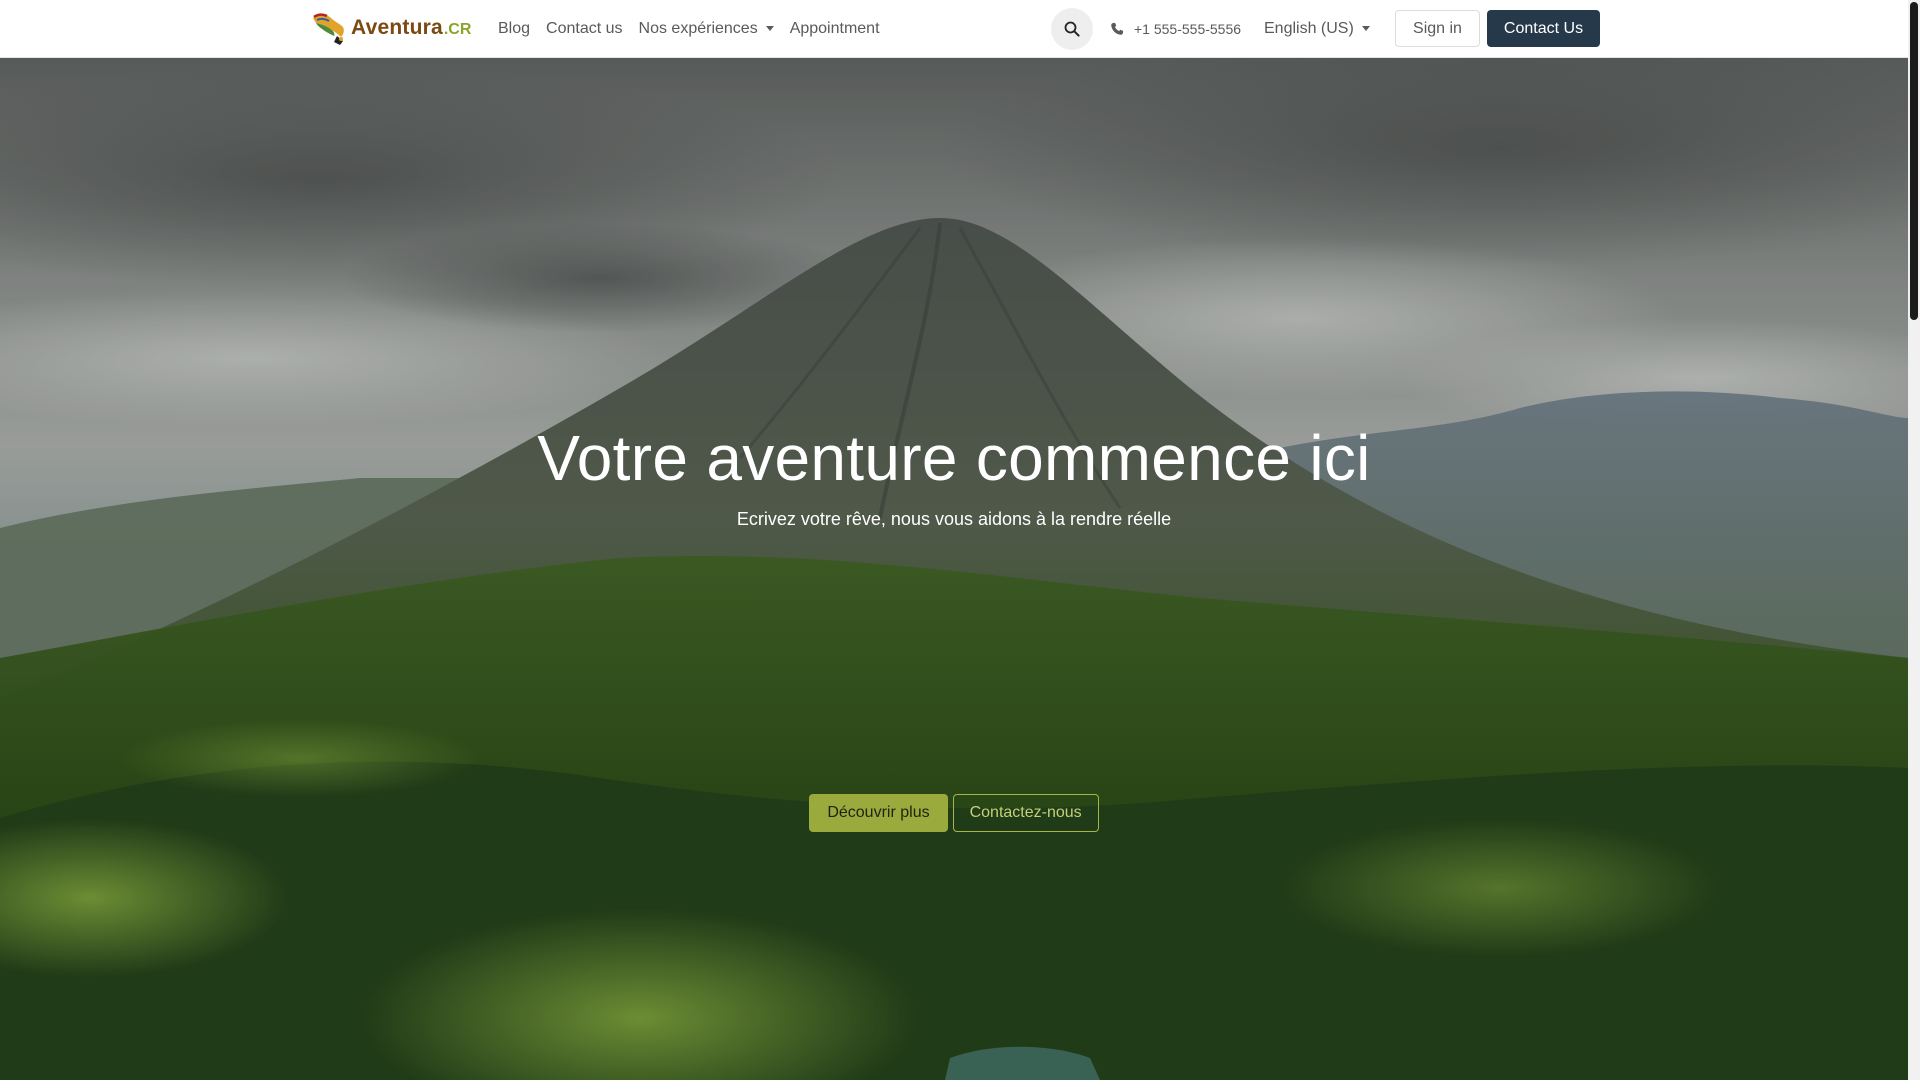 The width and height of the screenshot is (1920, 1080). Describe the element at coordinates (1188, 28) in the screenshot. I see `phone-number: +1 555-555-5556` at that location.